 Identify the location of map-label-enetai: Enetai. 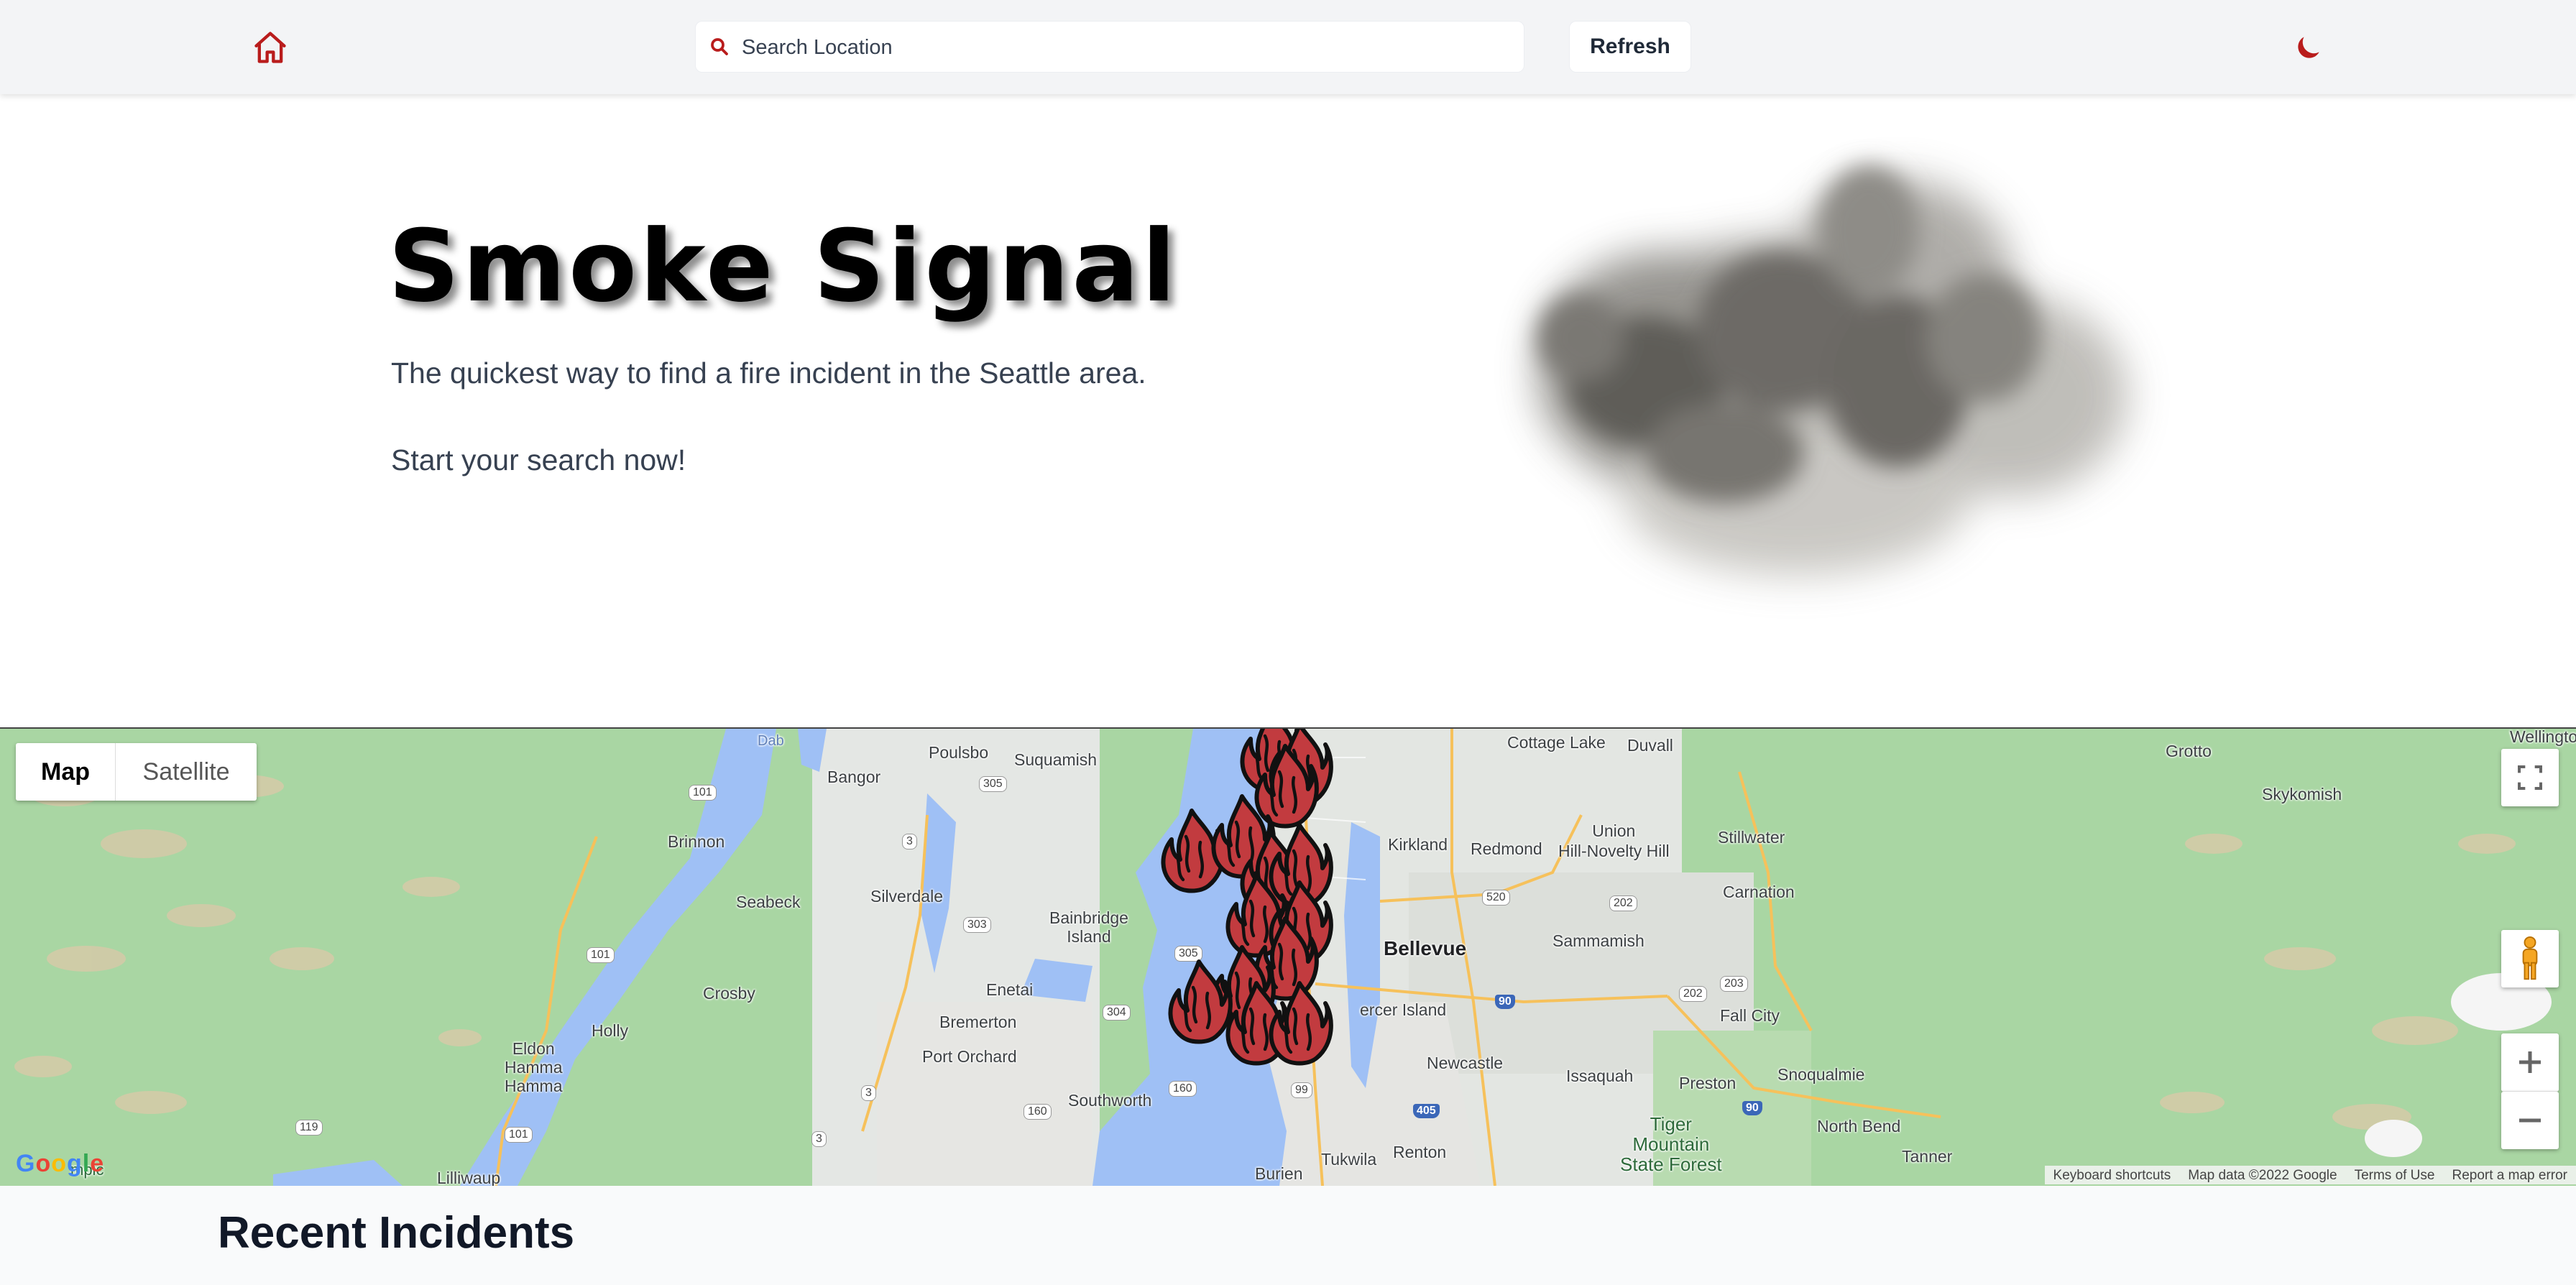
(1010, 989).